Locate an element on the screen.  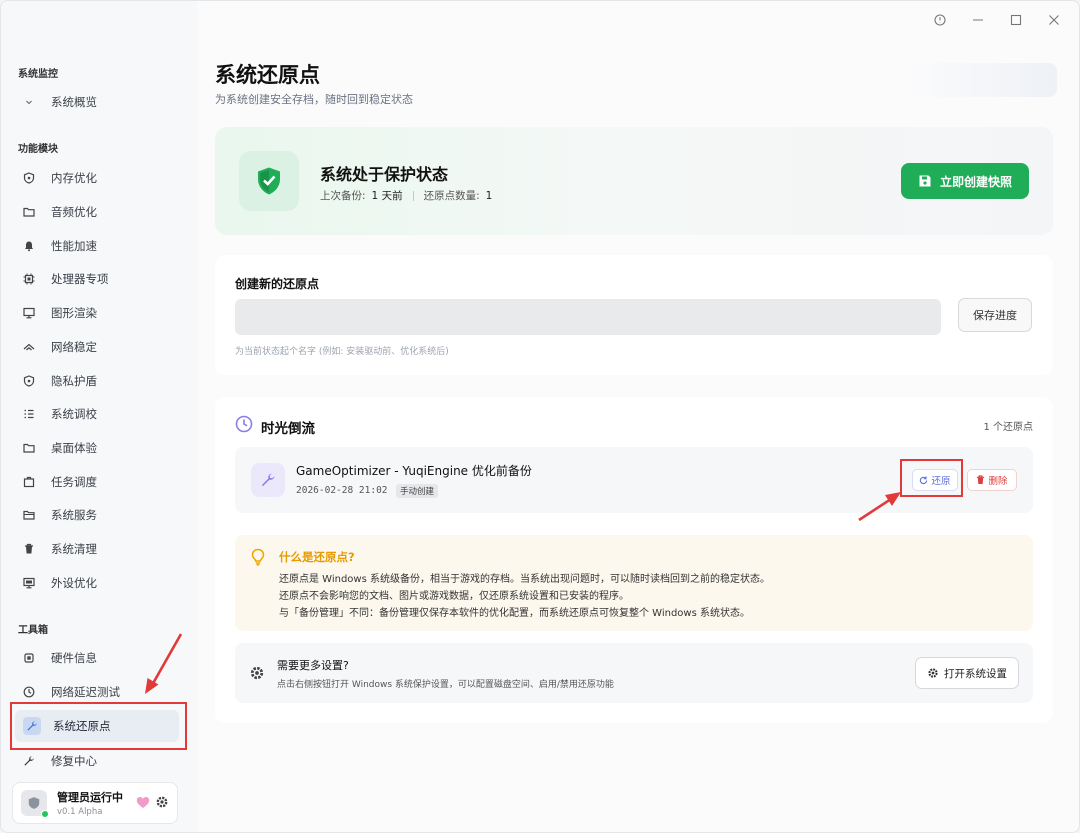
protection-status-card: 系统处于保护状态 上次备份: 1 天前 还原点数量: 1 立即创建快照 is located at coordinates (634, 181).